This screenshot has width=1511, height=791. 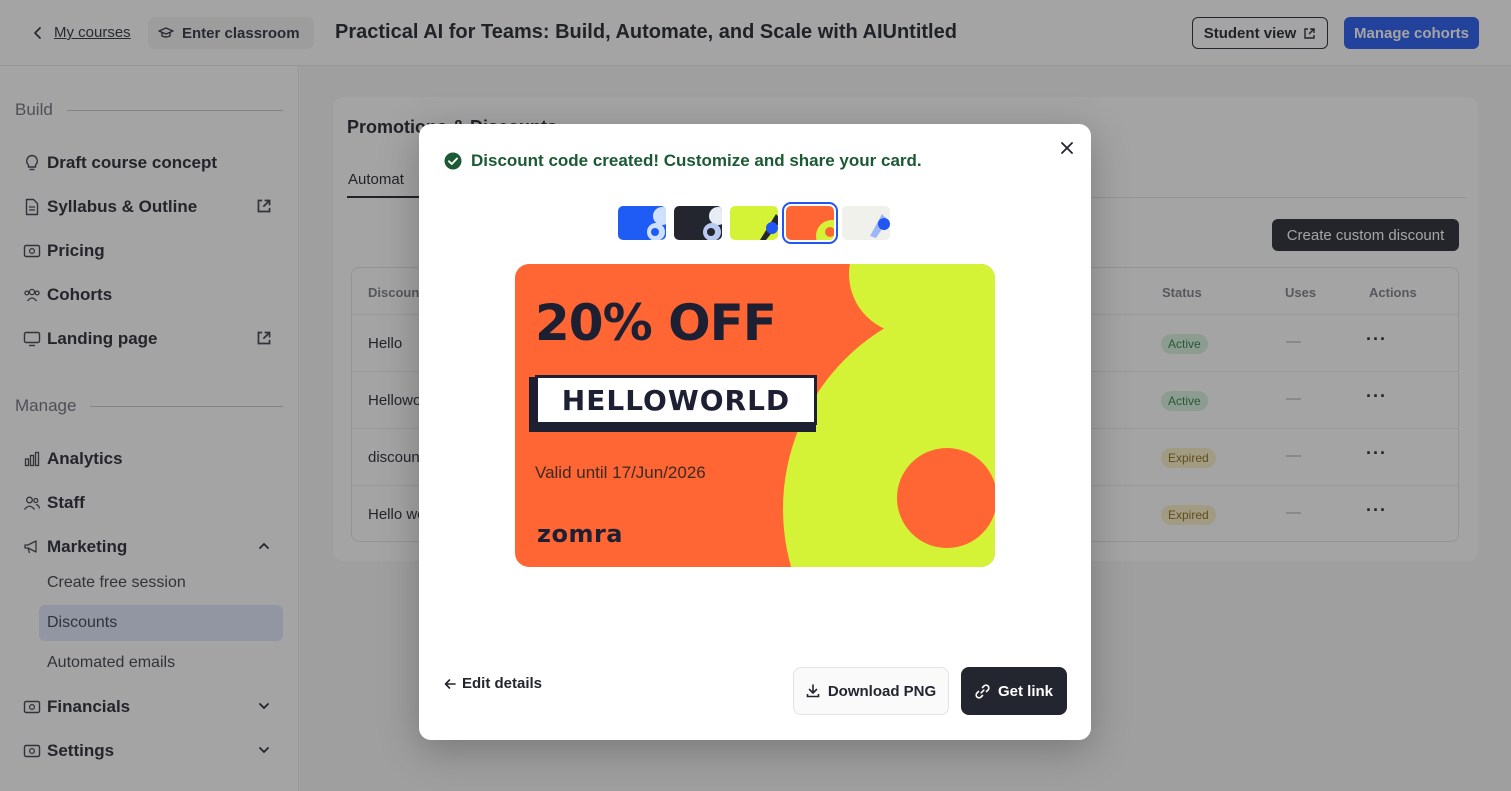 I want to click on link-icon, so click(x=982, y=691).